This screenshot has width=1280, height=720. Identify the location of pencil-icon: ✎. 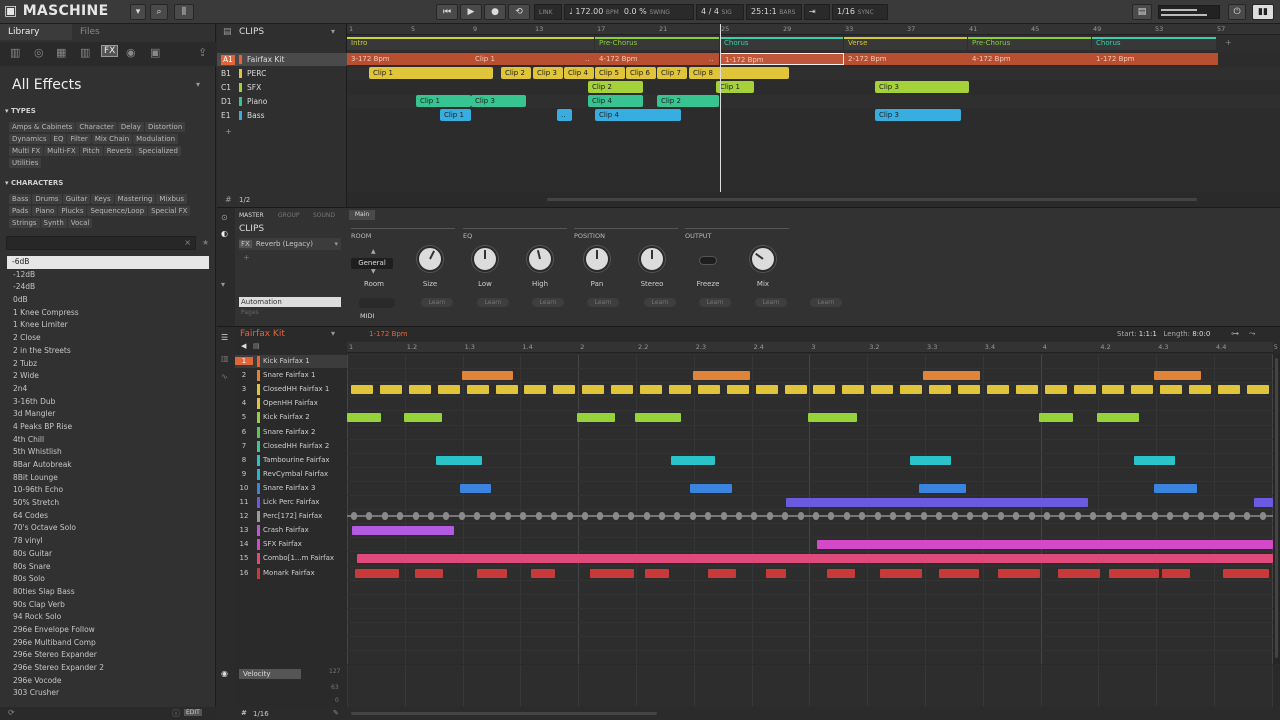
(336, 713).